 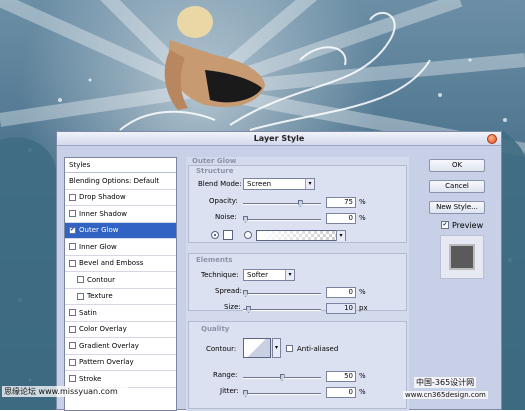 I want to click on structure-title: Structure, so click(x=215, y=171).